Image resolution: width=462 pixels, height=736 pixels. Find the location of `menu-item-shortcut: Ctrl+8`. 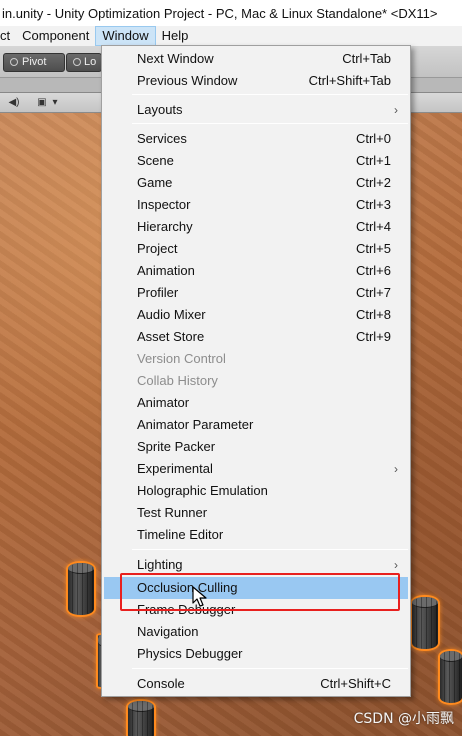

menu-item-shortcut: Ctrl+8 is located at coordinates (373, 314).